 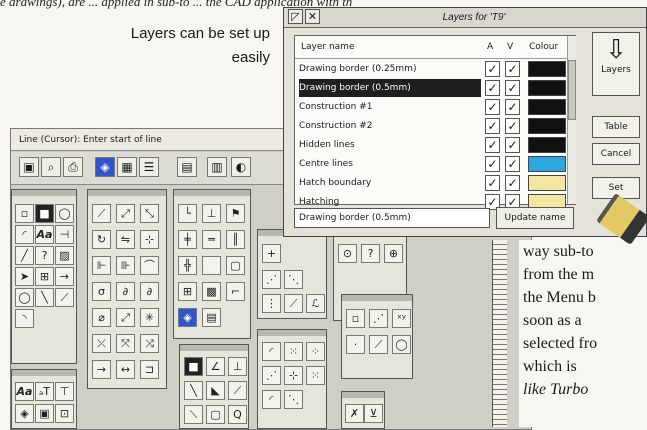 I want to click on calculator-icon: ▥, so click(x=217, y=167).